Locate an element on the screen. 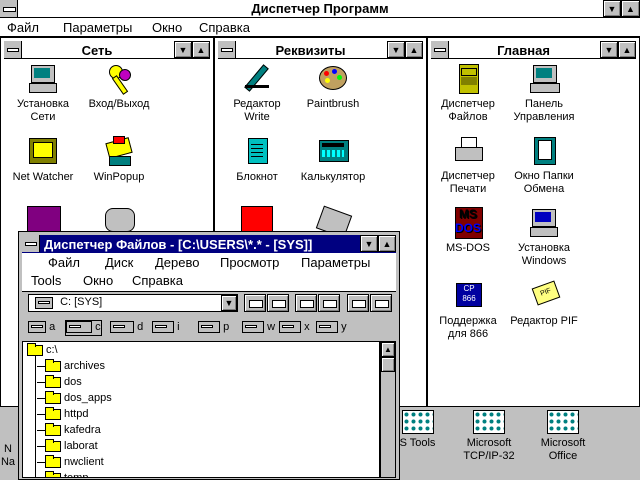  drive-w: w is located at coordinates (258, 328).